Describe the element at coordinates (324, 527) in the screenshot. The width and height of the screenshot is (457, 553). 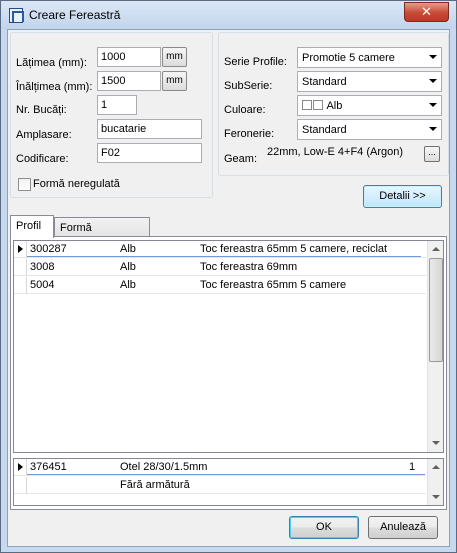
I see `ok-button: OK` at that location.